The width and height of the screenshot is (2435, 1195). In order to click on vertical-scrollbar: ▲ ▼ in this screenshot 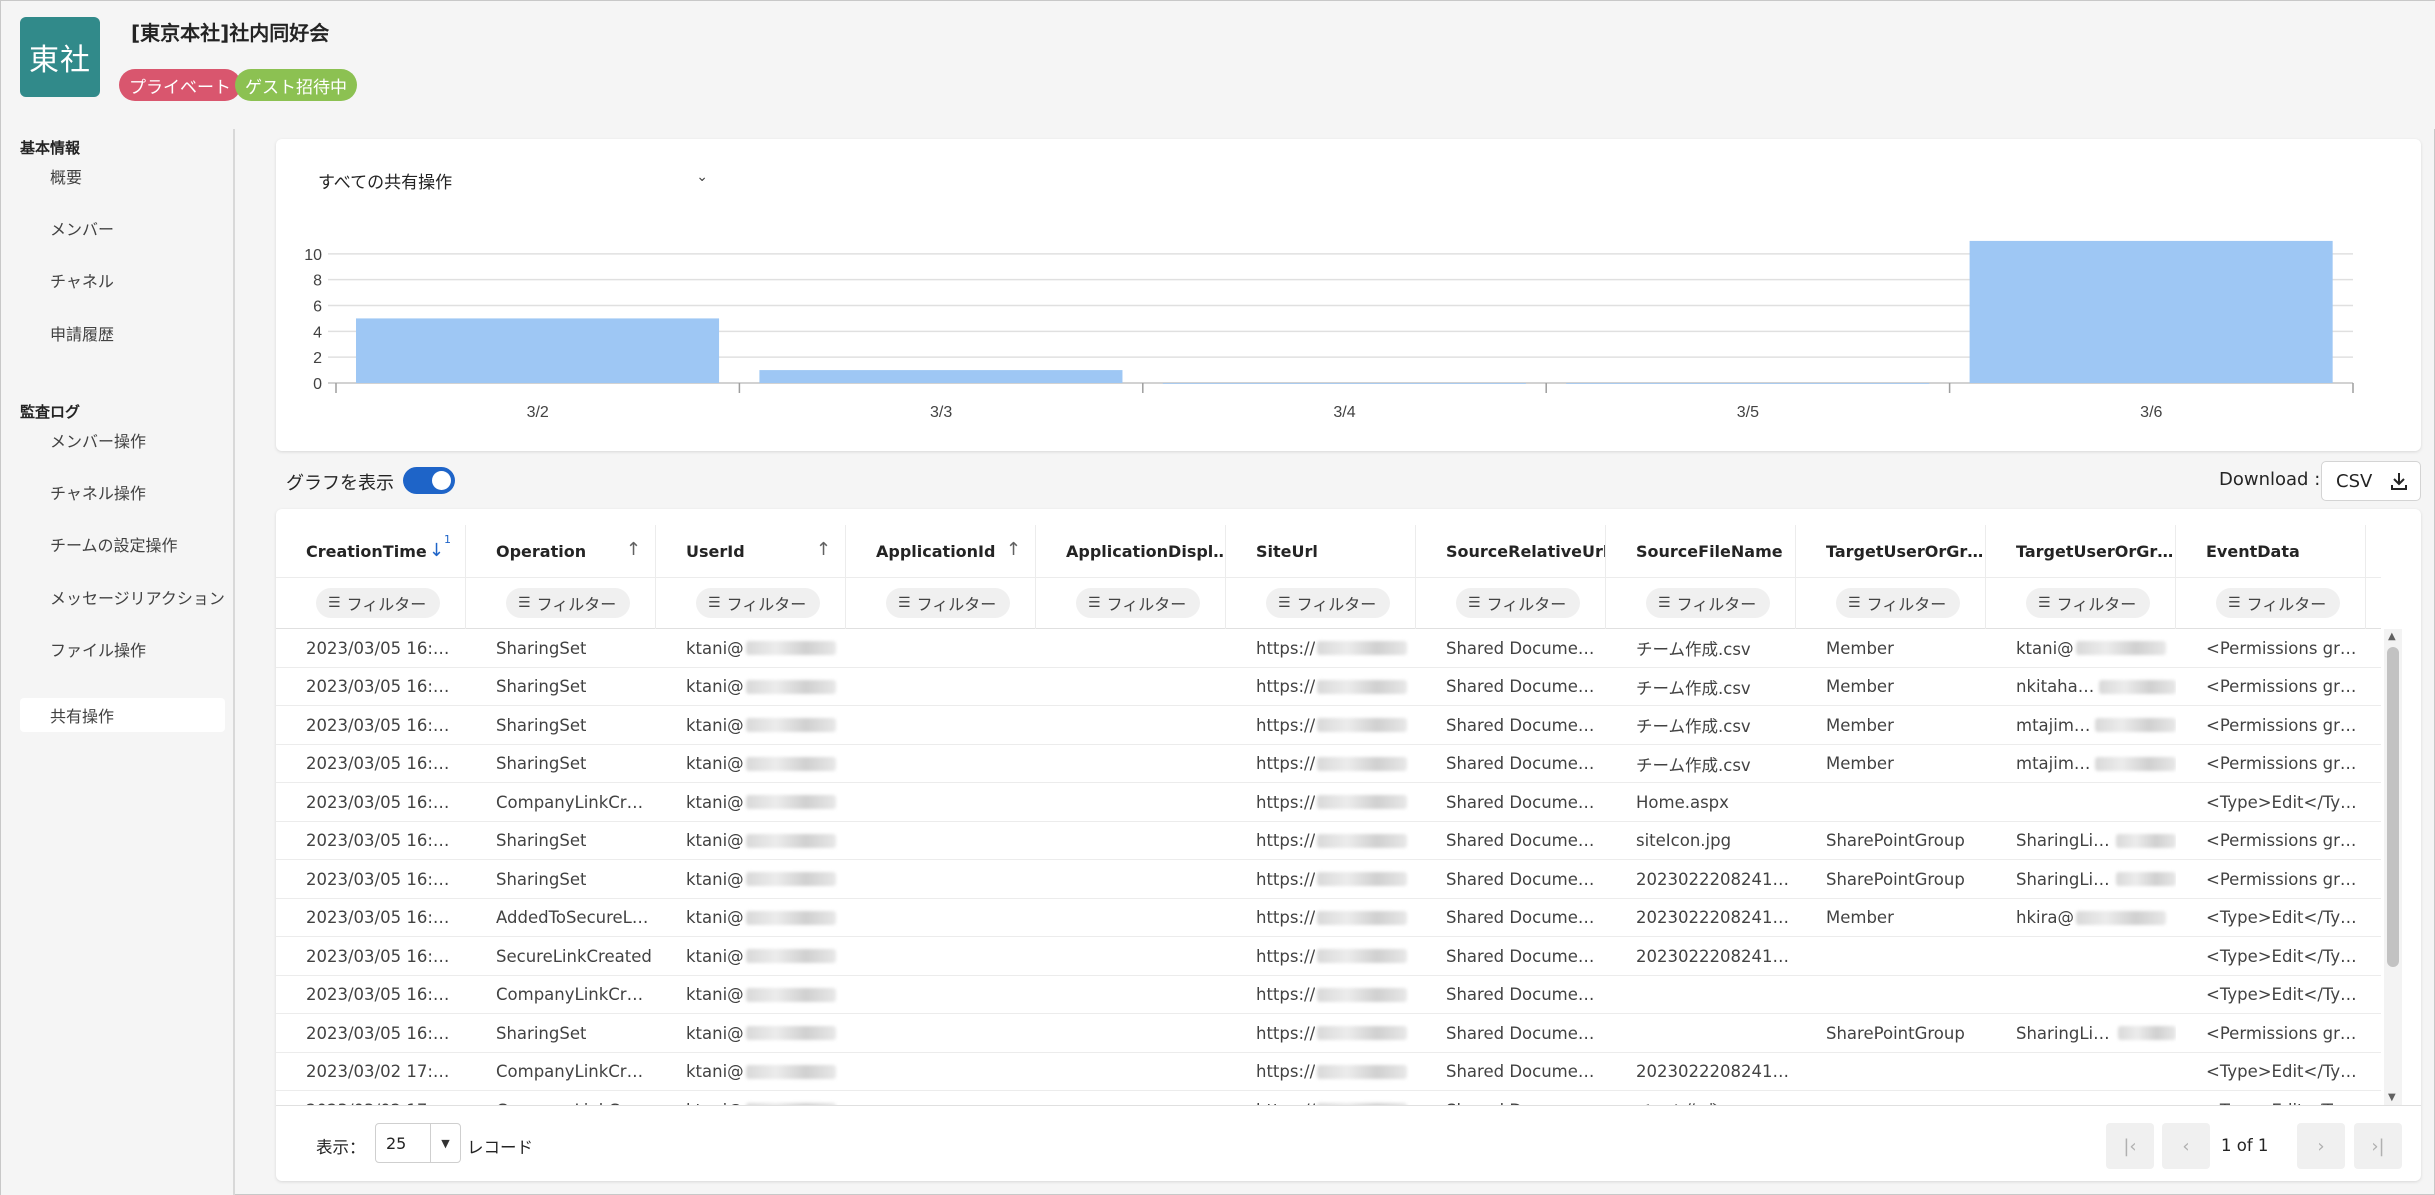, I will do `click(2393, 867)`.